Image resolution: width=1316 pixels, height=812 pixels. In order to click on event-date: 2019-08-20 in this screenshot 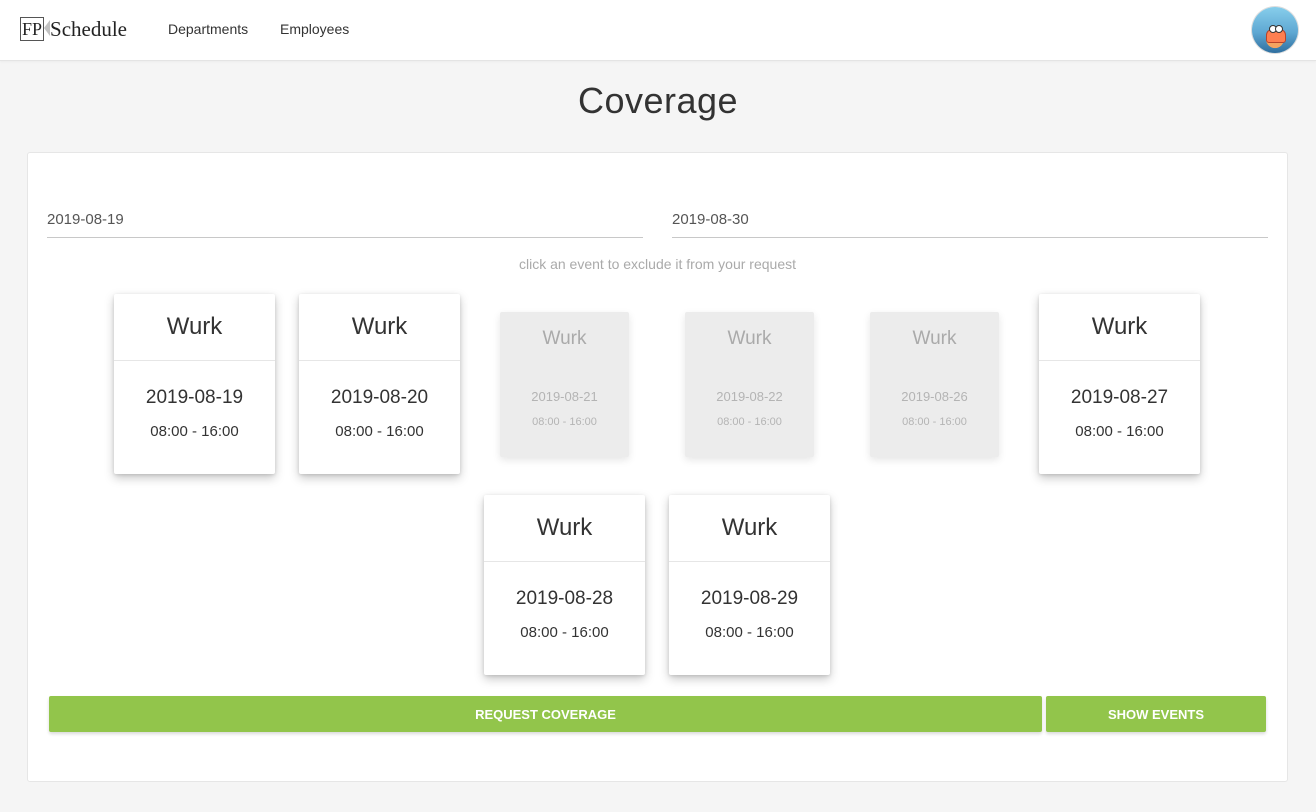, I will do `click(379, 397)`.